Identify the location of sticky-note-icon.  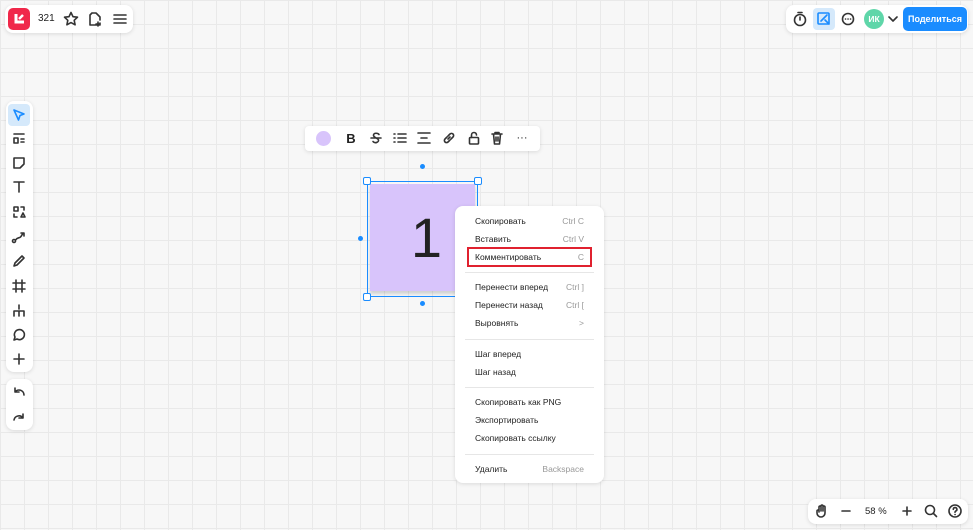
(19, 163).